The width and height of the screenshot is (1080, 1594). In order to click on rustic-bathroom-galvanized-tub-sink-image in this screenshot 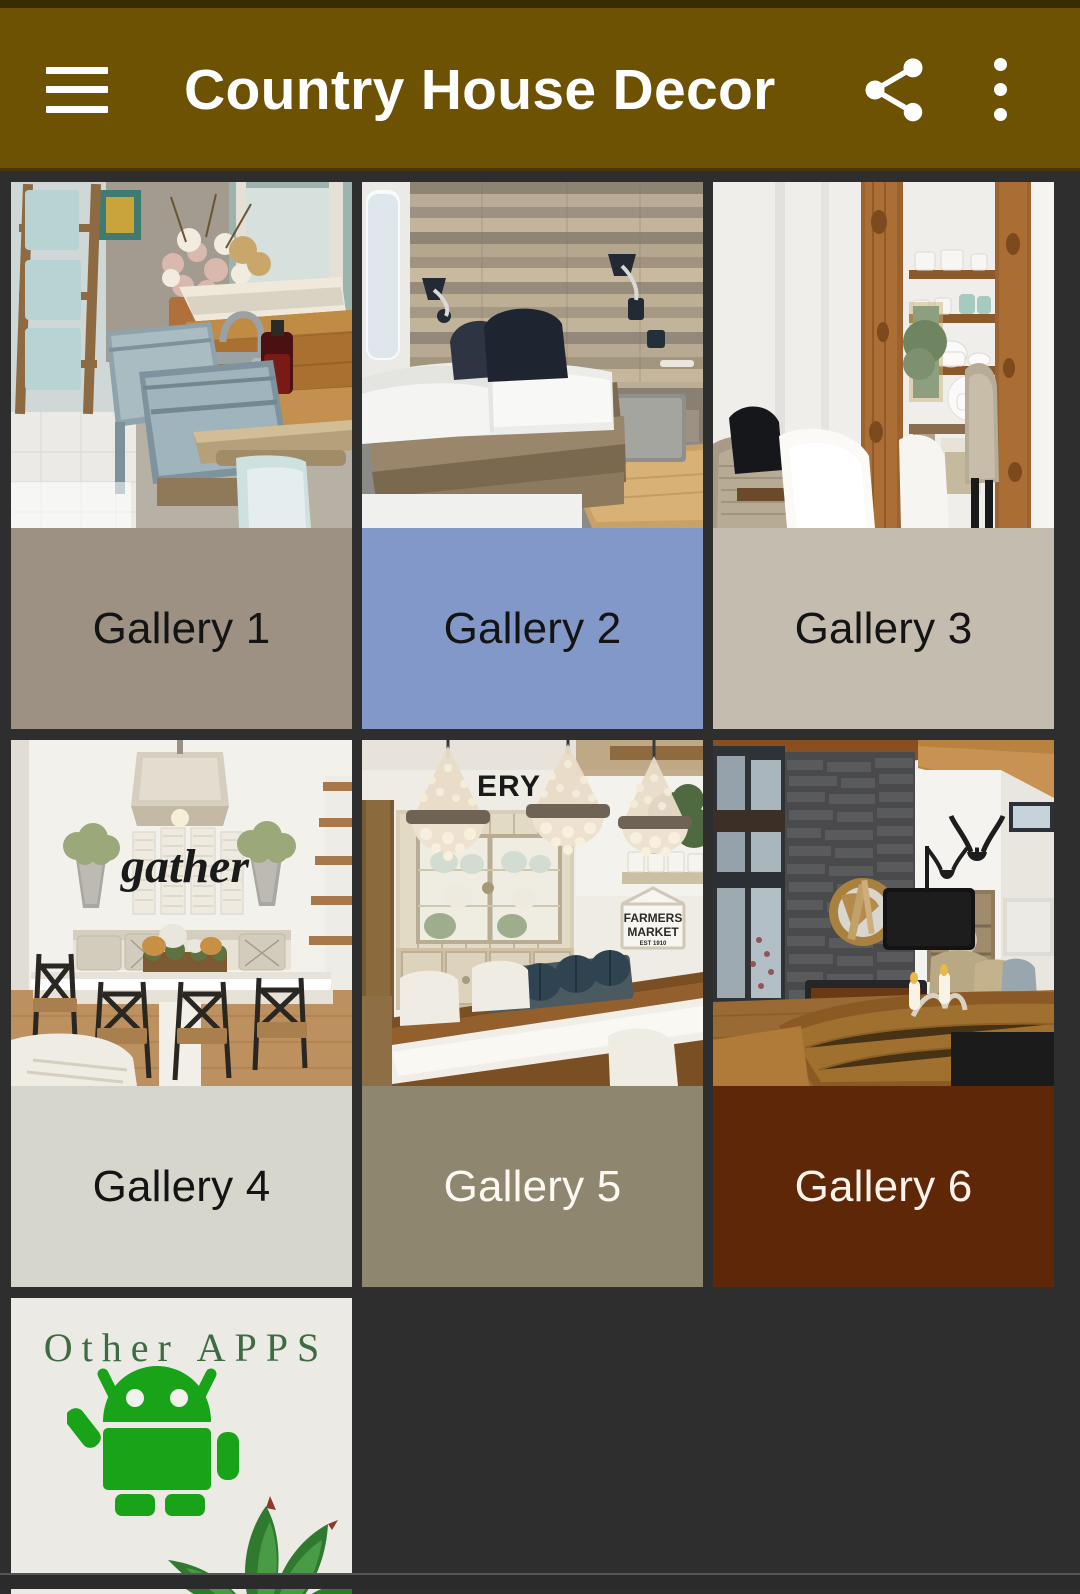, I will do `click(181, 355)`.